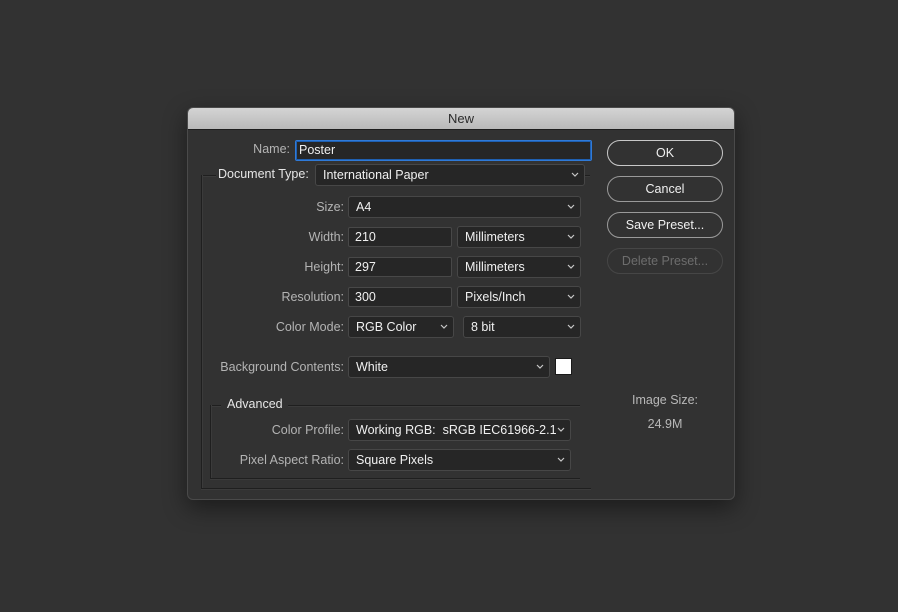 Image resolution: width=898 pixels, height=612 pixels. What do you see at coordinates (395, 479) in the screenshot?
I see `advanced-border-bottom` at bounding box center [395, 479].